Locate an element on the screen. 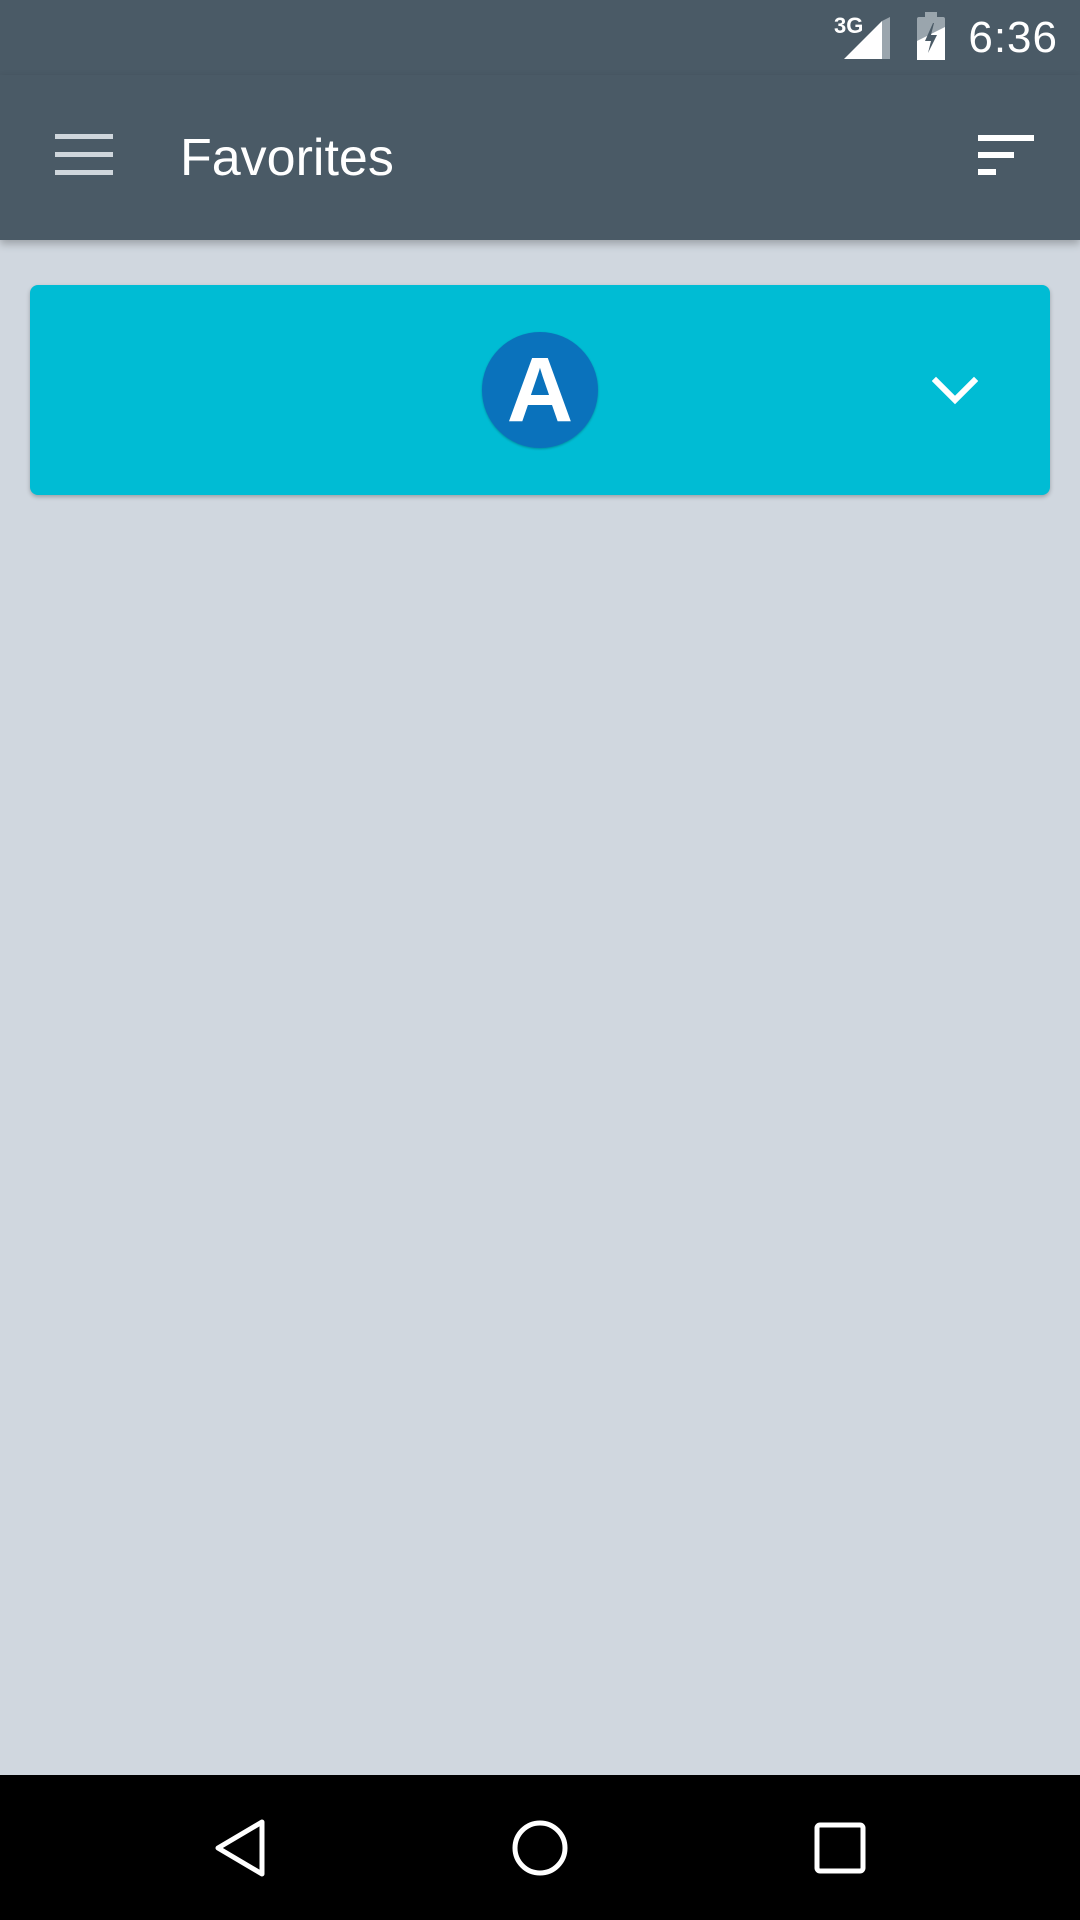  home-circle-icon is located at coordinates (540, 1847).